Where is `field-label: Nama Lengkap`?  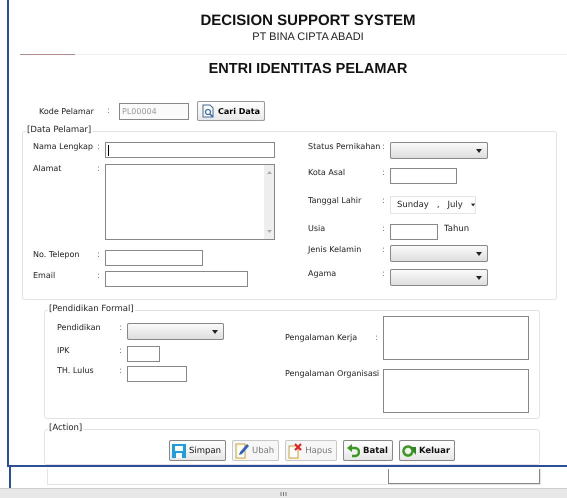 field-label: Nama Lengkap is located at coordinates (63, 146).